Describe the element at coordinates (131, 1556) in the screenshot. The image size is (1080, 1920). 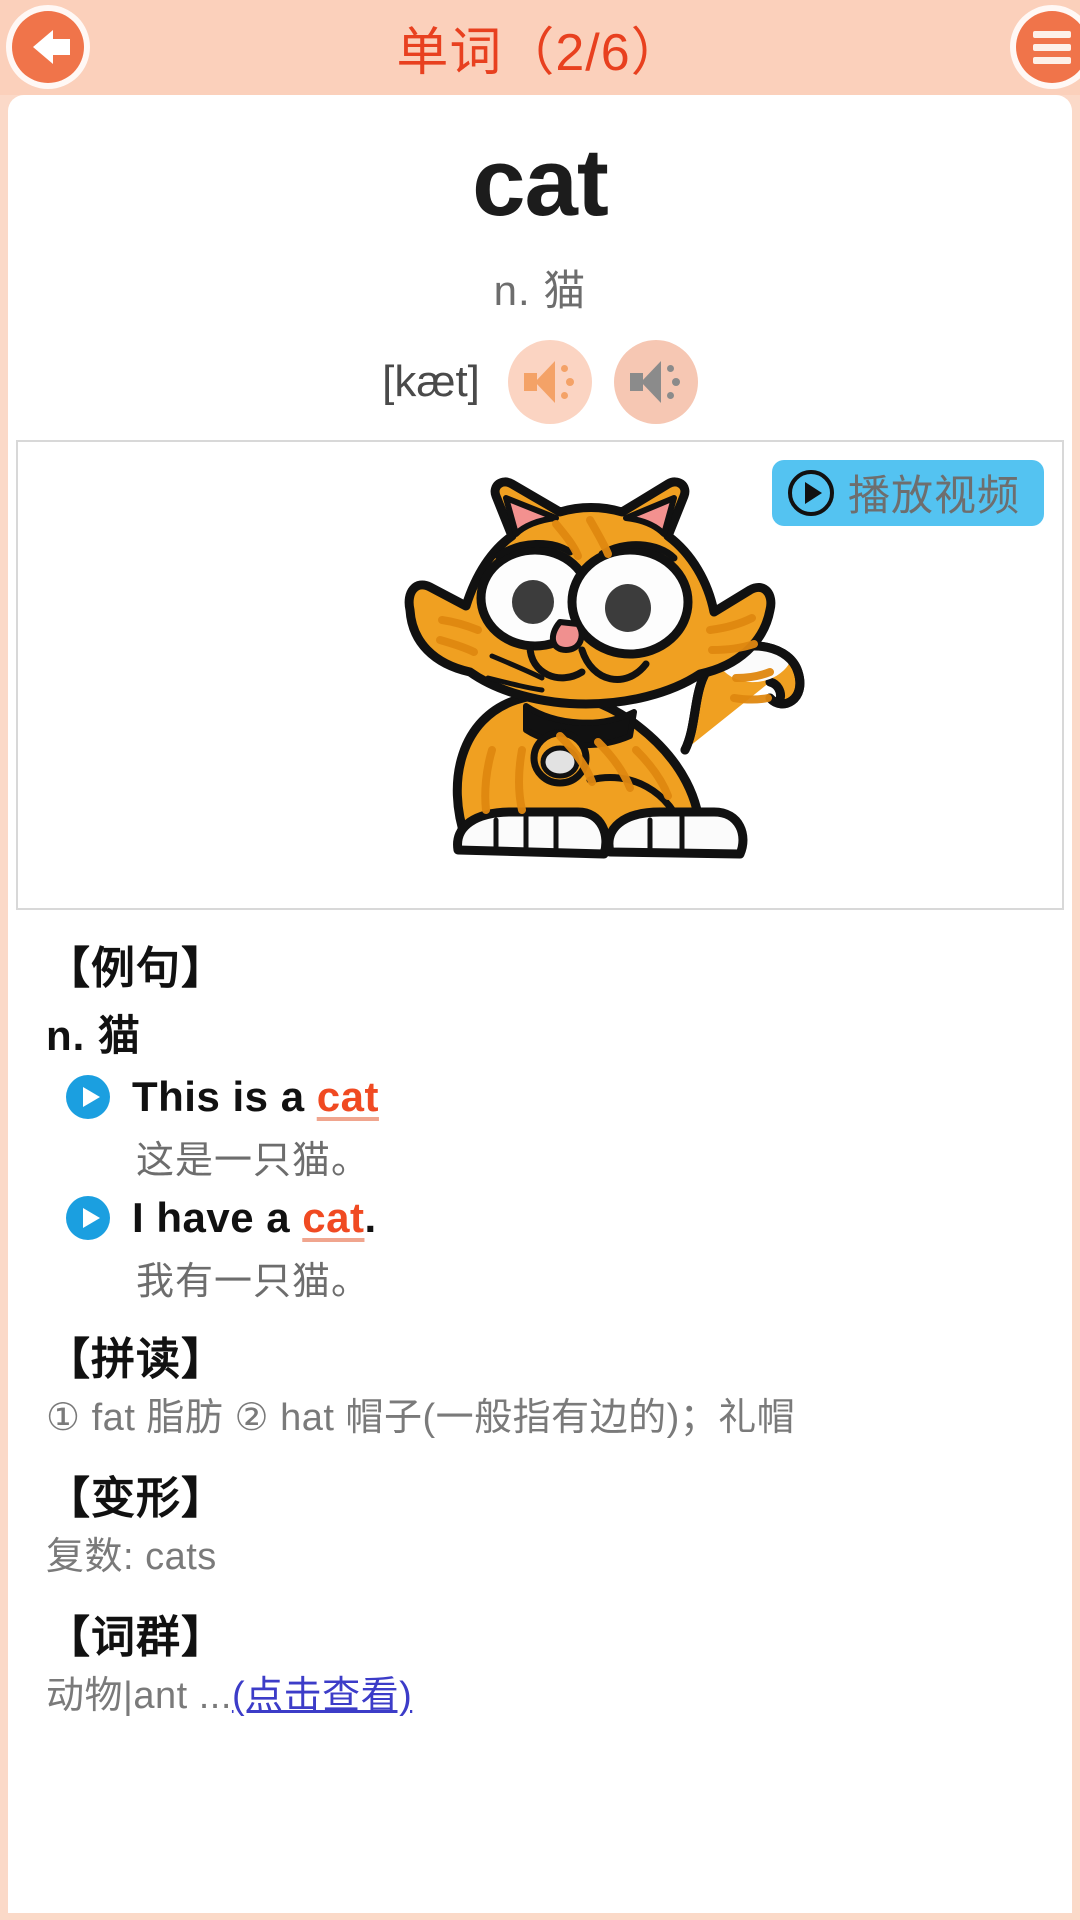
I see `forms-content: 复数: cats` at that location.